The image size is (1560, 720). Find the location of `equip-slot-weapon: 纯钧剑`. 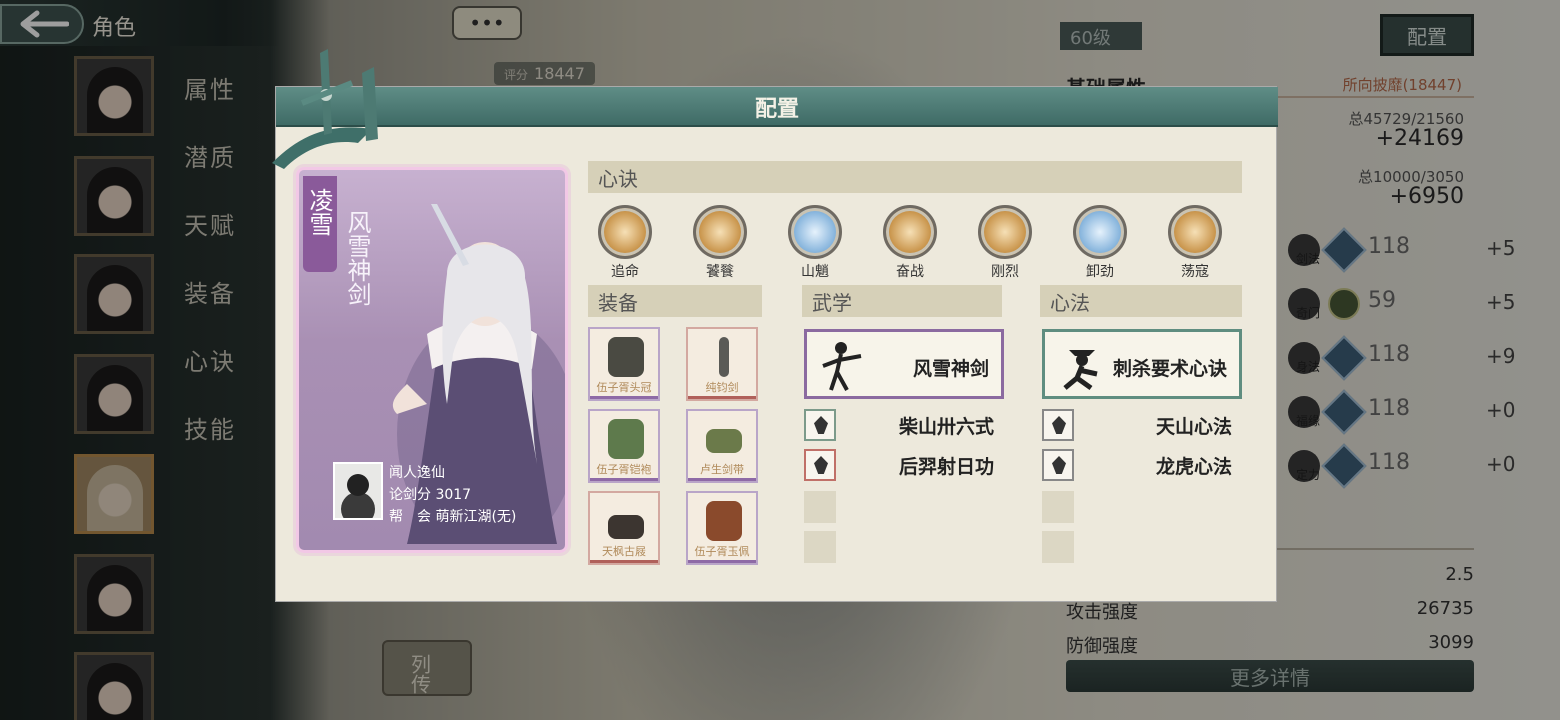

equip-slot-weapon: 纯钧剑 is located at coordinates (722, 364).